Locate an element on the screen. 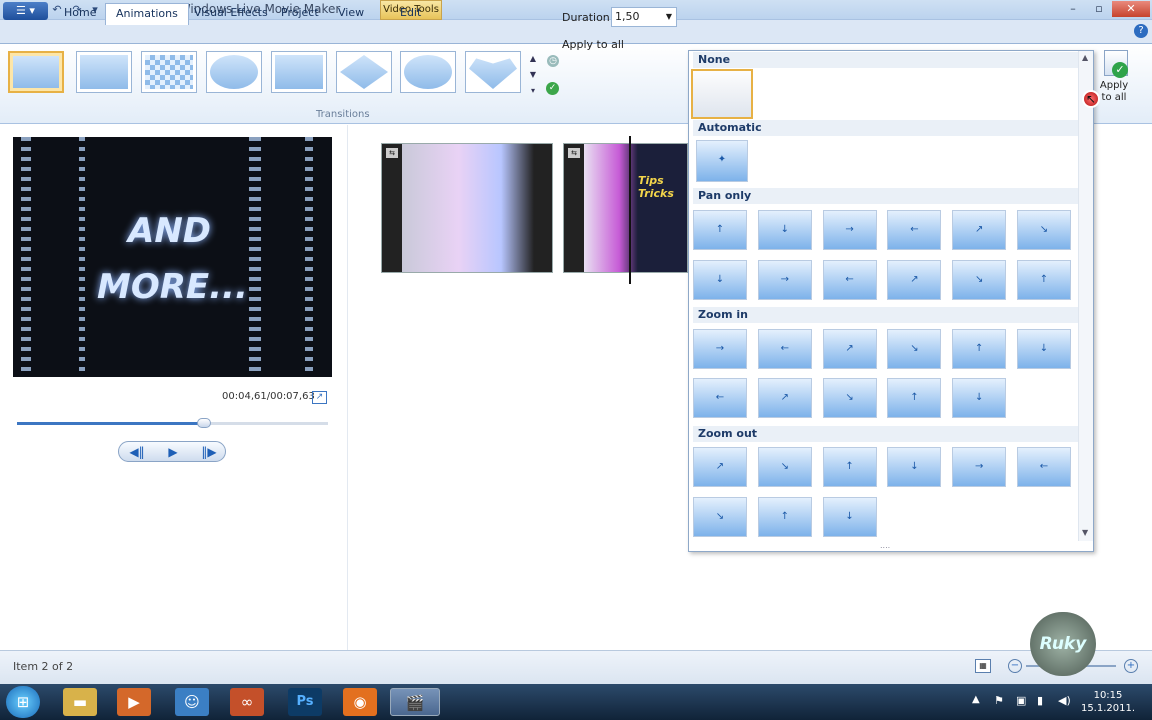 This screenshot has height=720, width=1152. media-player-icon: ▶ is located at coordinates (134, 702).